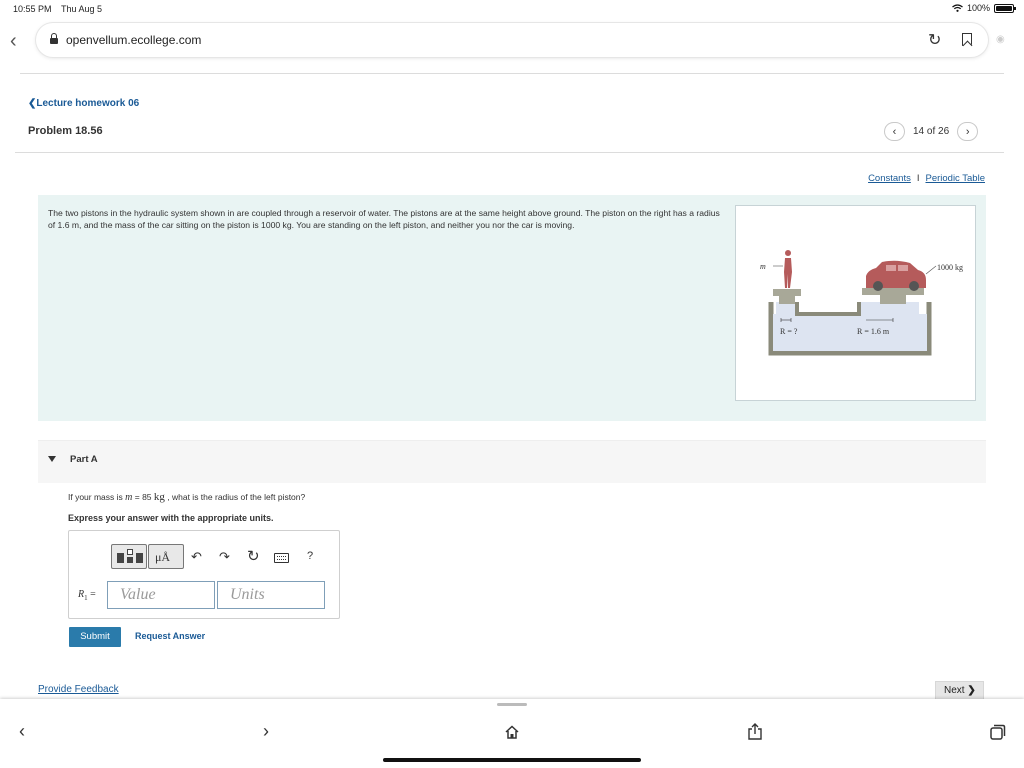  What do you see at coordinates (204, 574) in the screenshot?
I see `answer-box: μÅ ↶ ↷ ↻ ? R1 =` at bounding box center [204, 574].